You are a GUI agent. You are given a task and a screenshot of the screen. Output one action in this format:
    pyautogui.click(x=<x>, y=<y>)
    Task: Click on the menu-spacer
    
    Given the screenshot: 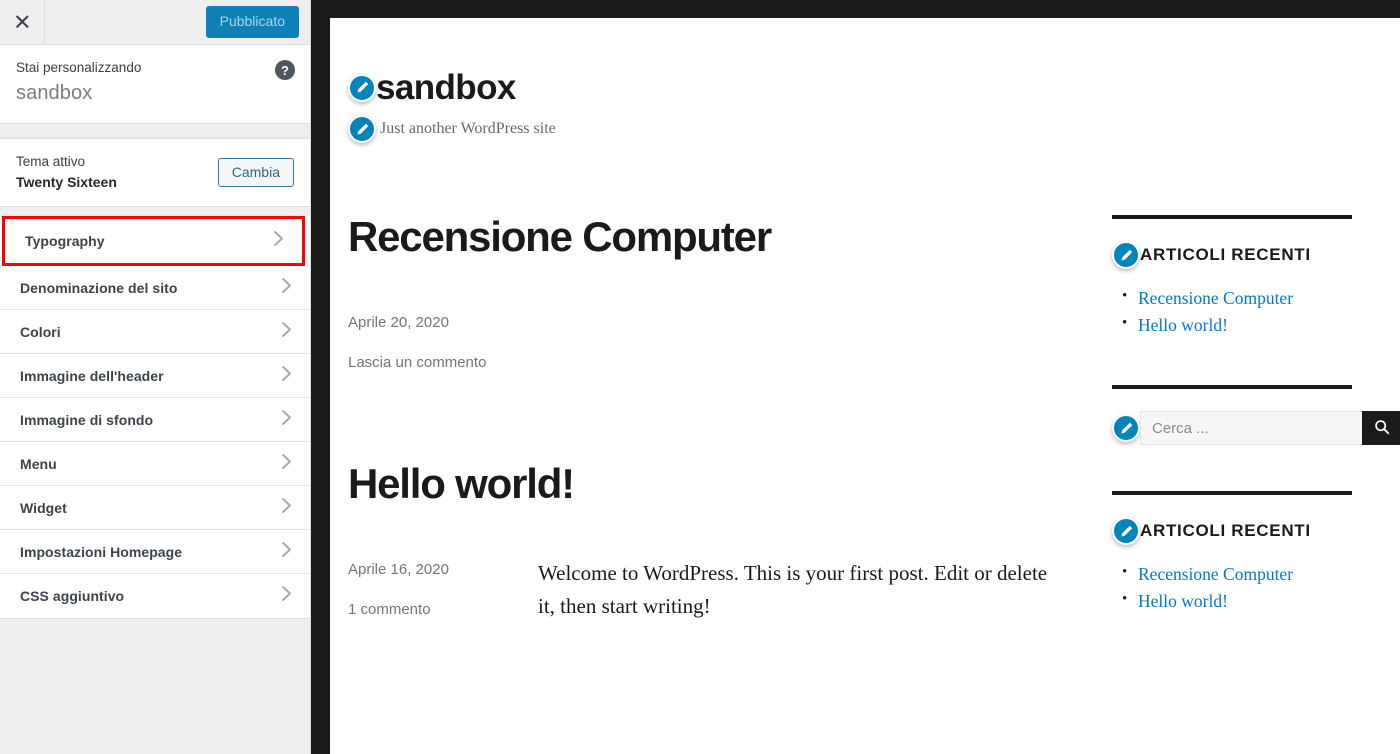 What is the action you would take?
    pyautogui.click(x=155, y=212)
    